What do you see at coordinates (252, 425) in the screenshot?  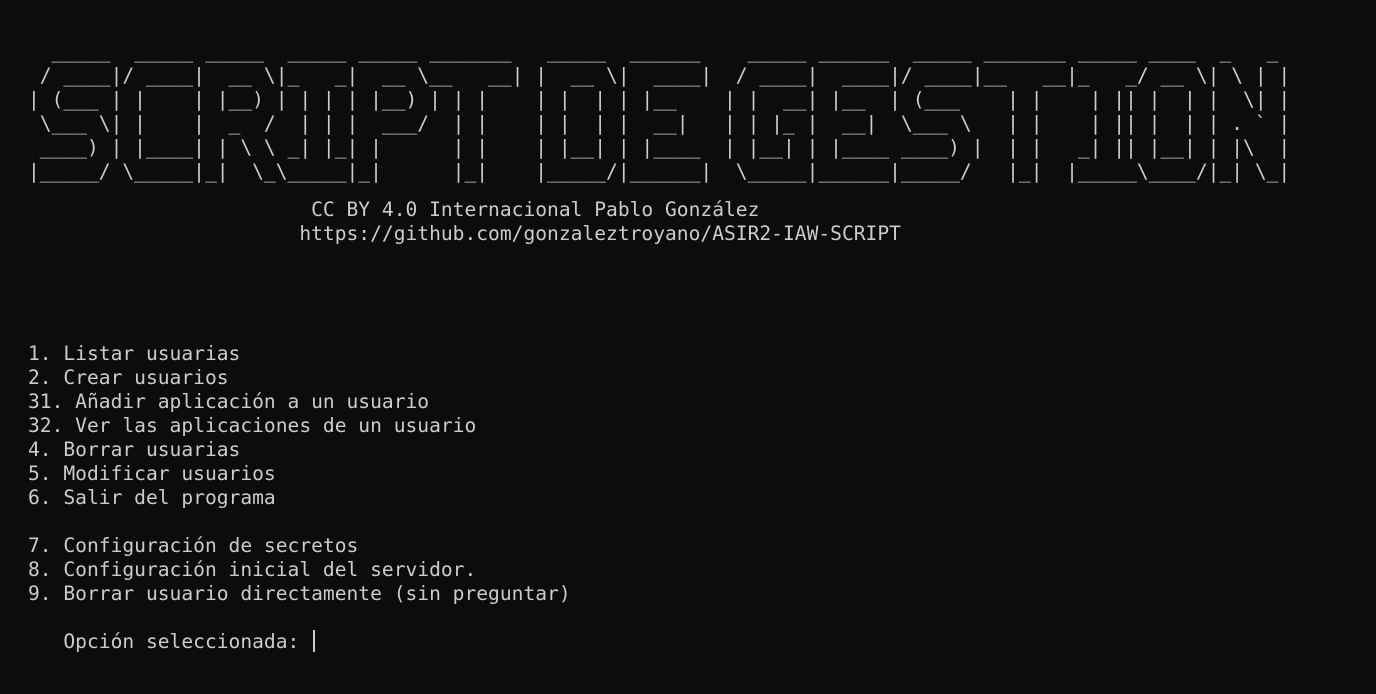 I see `menu-item-ver-aplicaciones: 32. Ver las aplicaciones de un usuario` at bounding box center [252, 425].